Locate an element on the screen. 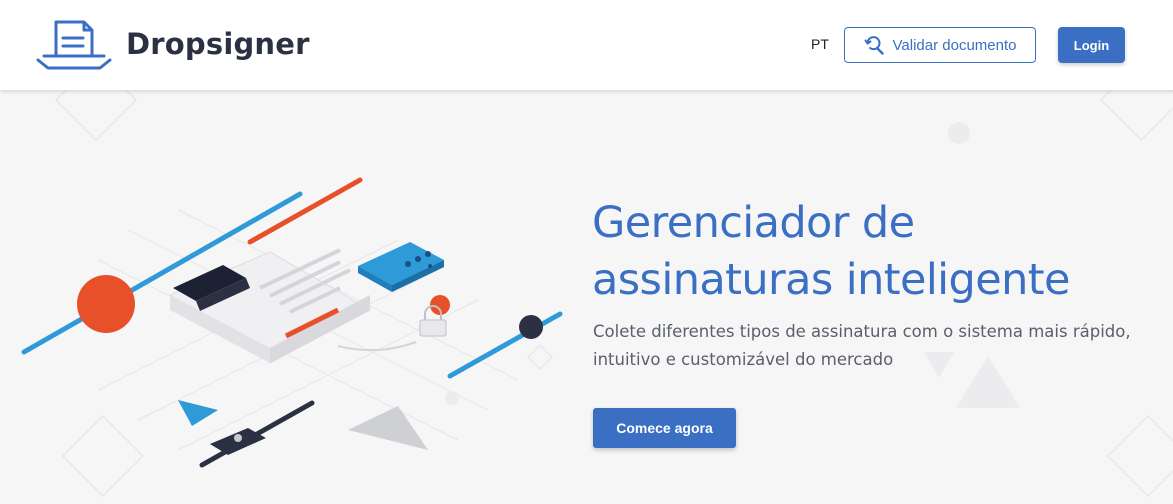  language-selector: PT is located at coordinates (820, 44).